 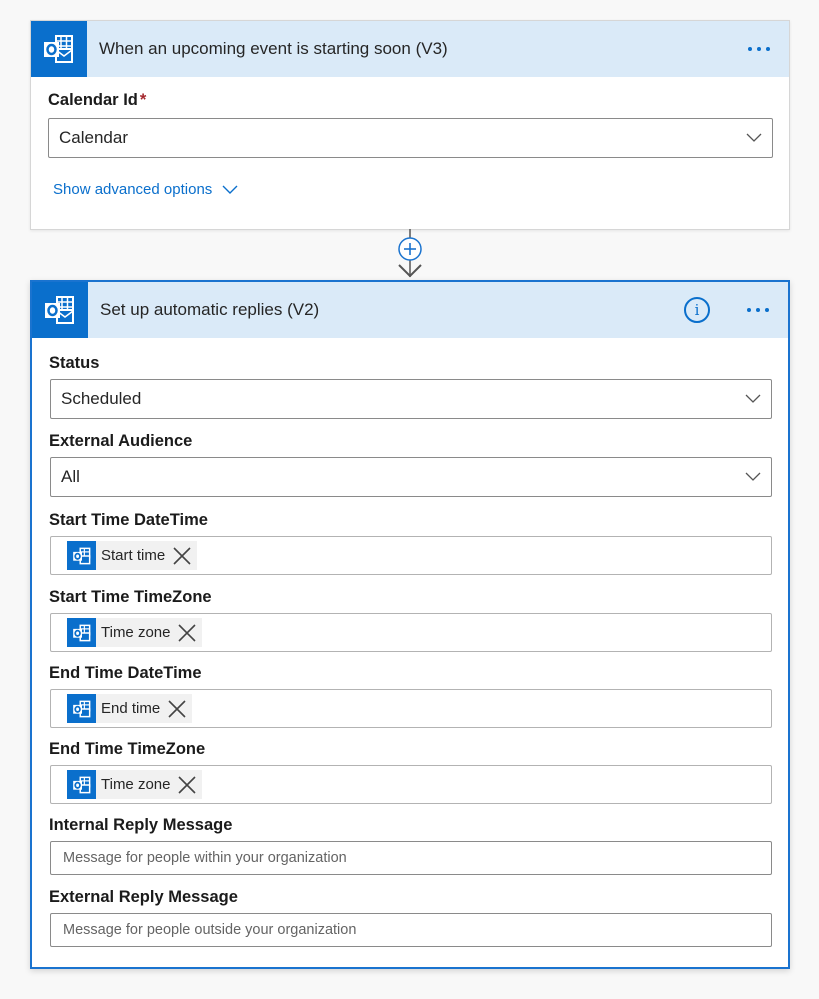 What do you see at coordinates (411, 708) in the screenshot?
I see `end-time-datetime-input: End time` at bounding box center [411, 708].